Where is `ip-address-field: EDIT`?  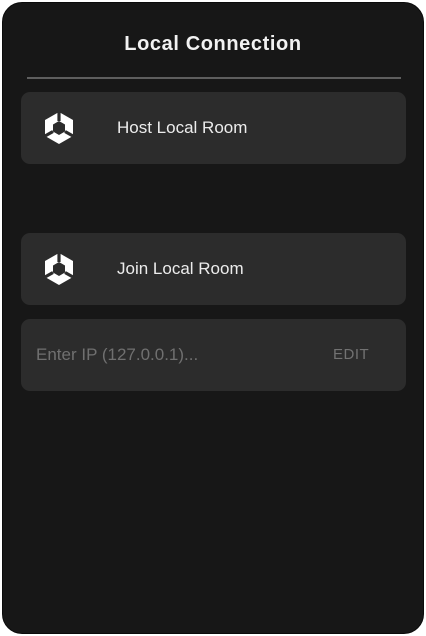 ip-address-field: EDIT is located at coordinates (213, 355).